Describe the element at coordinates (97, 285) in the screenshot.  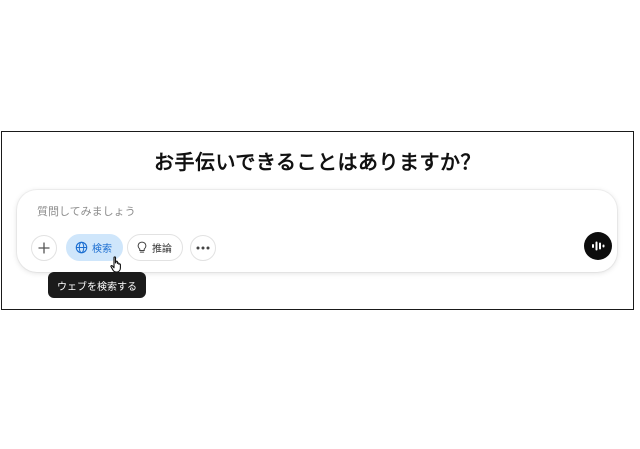
I see `search-tooltip: ウェブを検索する` at that location.